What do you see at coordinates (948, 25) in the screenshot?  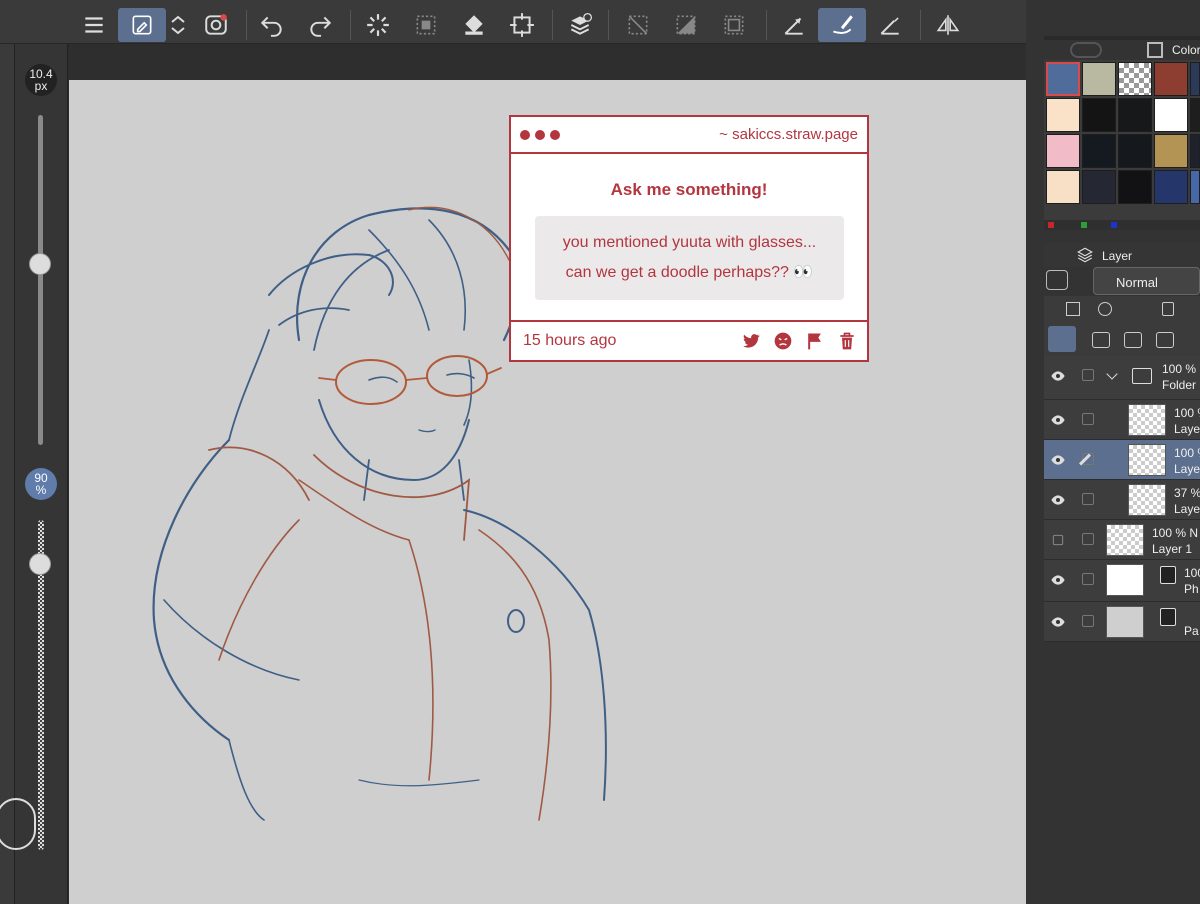 I see `flip-horizontal-icon` at bounding box center [948, 25].